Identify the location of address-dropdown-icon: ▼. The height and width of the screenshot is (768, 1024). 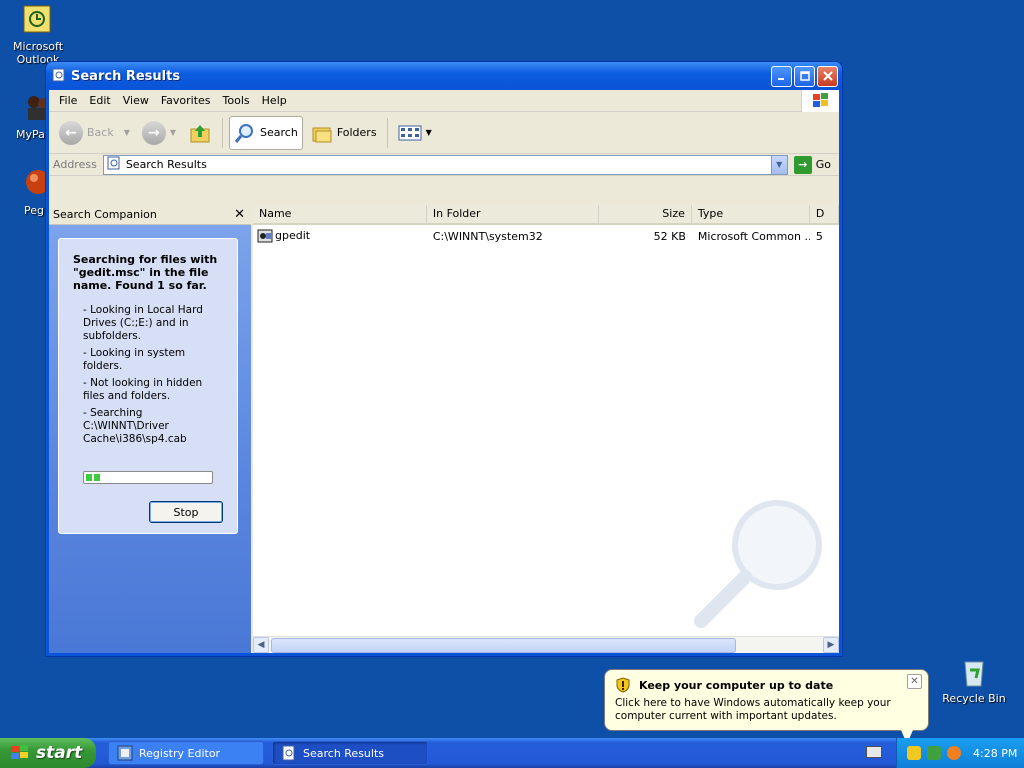
(778, 164).